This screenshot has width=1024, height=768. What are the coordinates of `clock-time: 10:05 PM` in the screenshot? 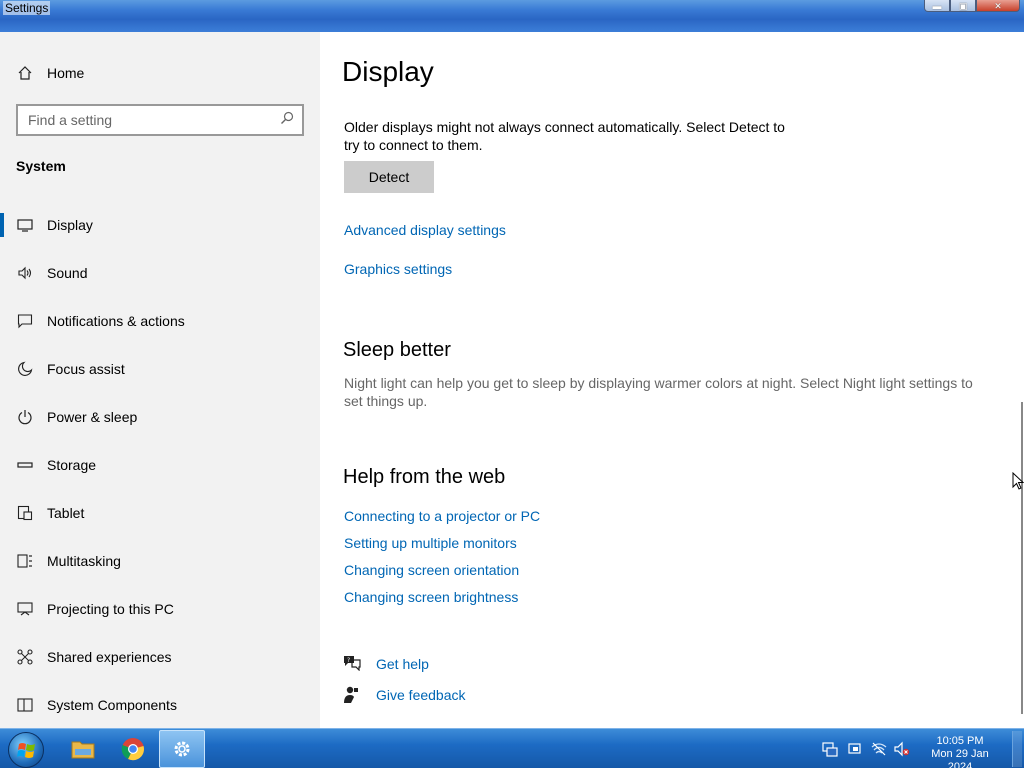 It's located at (960, 741).